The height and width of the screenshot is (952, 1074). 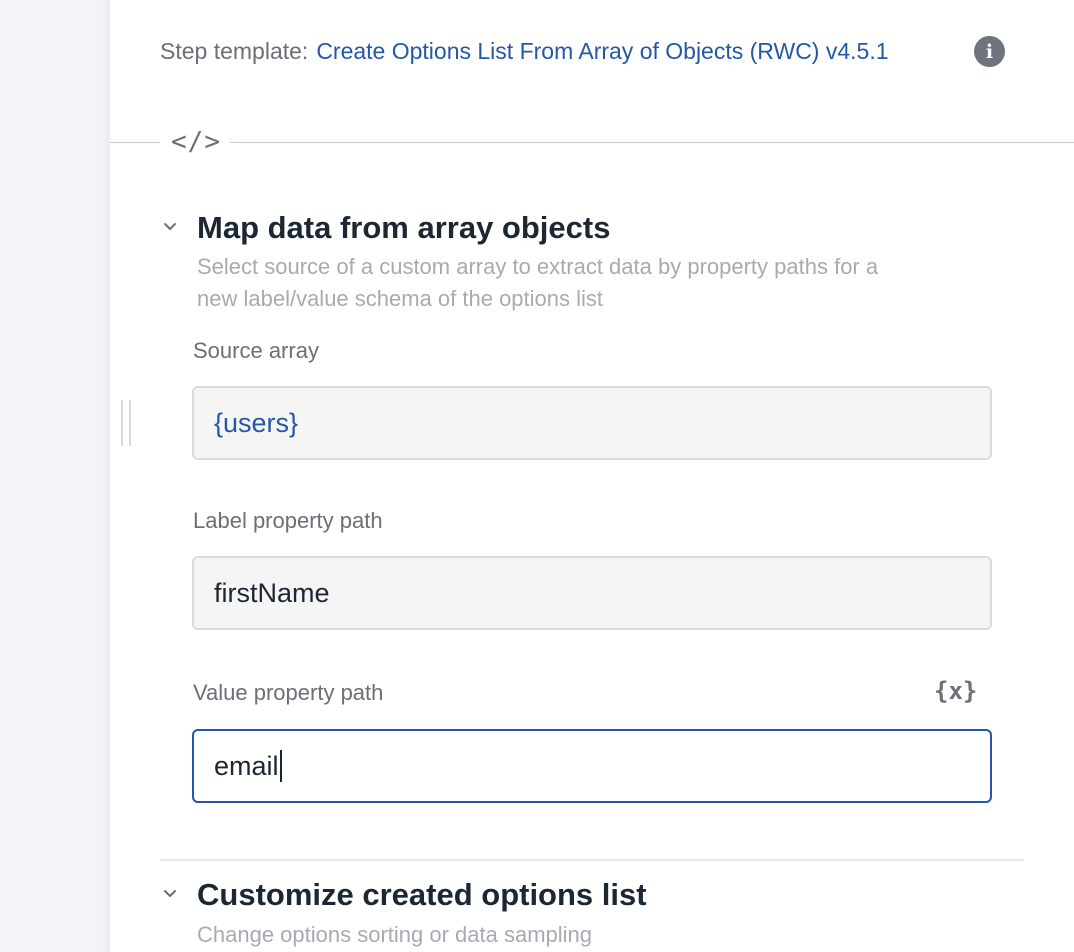 I want to click on section-separator, so click(x=592, y=860).